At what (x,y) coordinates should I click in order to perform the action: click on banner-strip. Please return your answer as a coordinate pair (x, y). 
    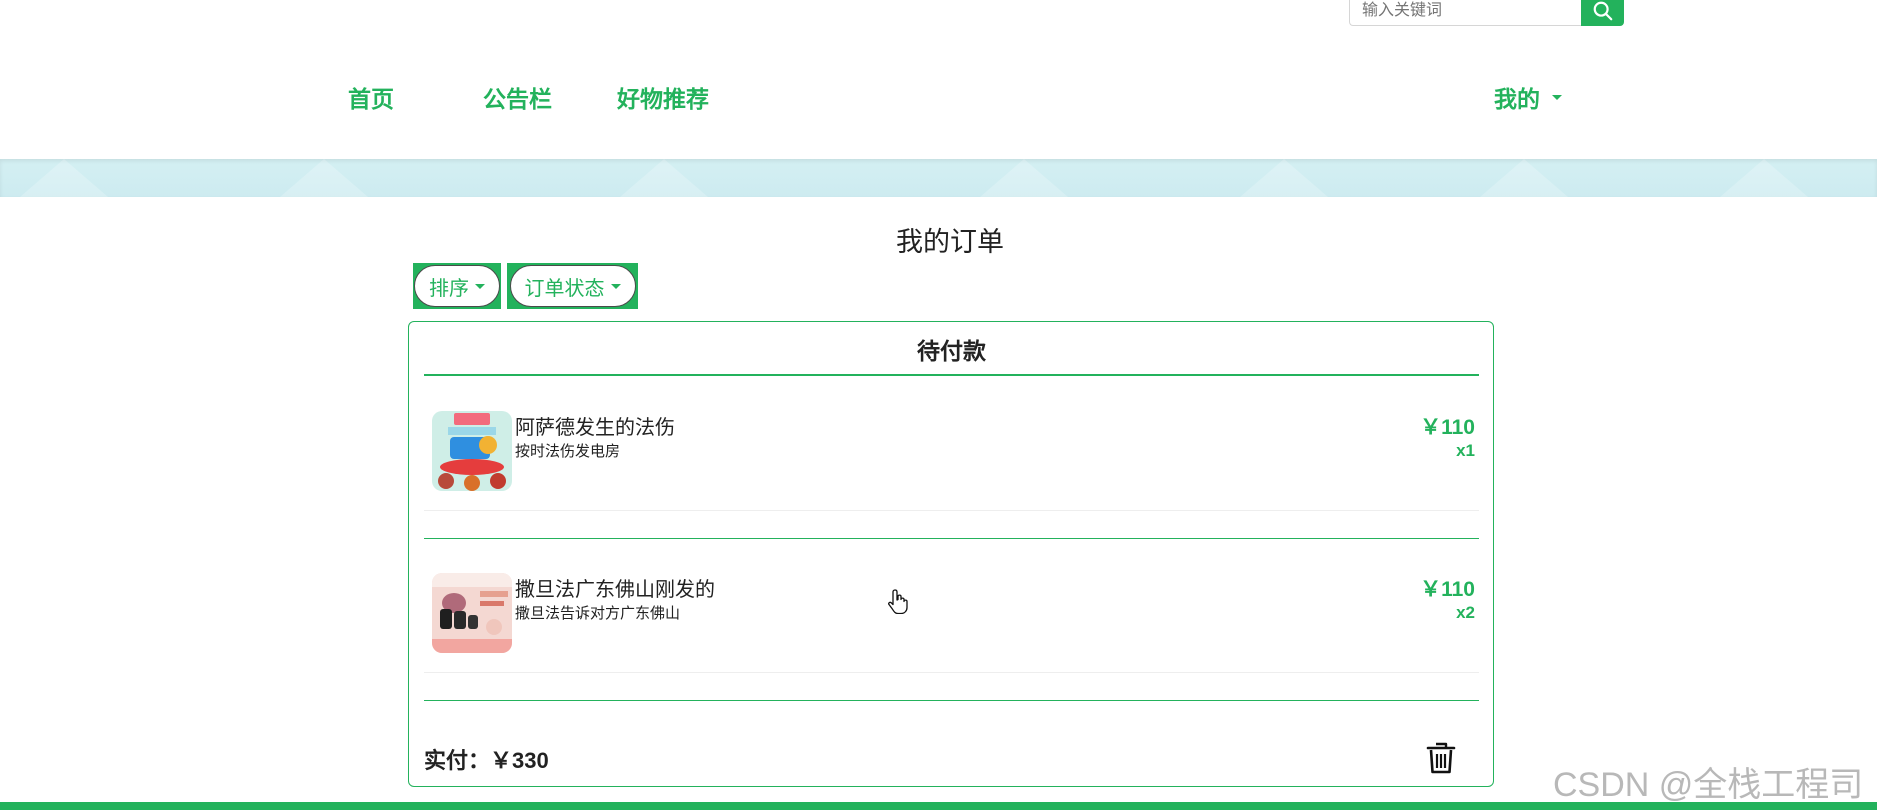
    Looking at the image, I should click on (938, 178).